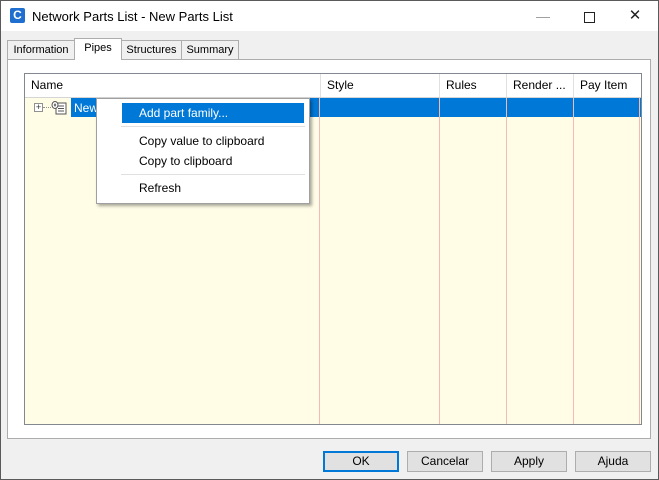 Image resolution: width=659 pixels, height=480 pixels. Describe the element at coordinates (607, 85) in the screenshot. I see `column-header-pay-item: Pay Item` at that location.